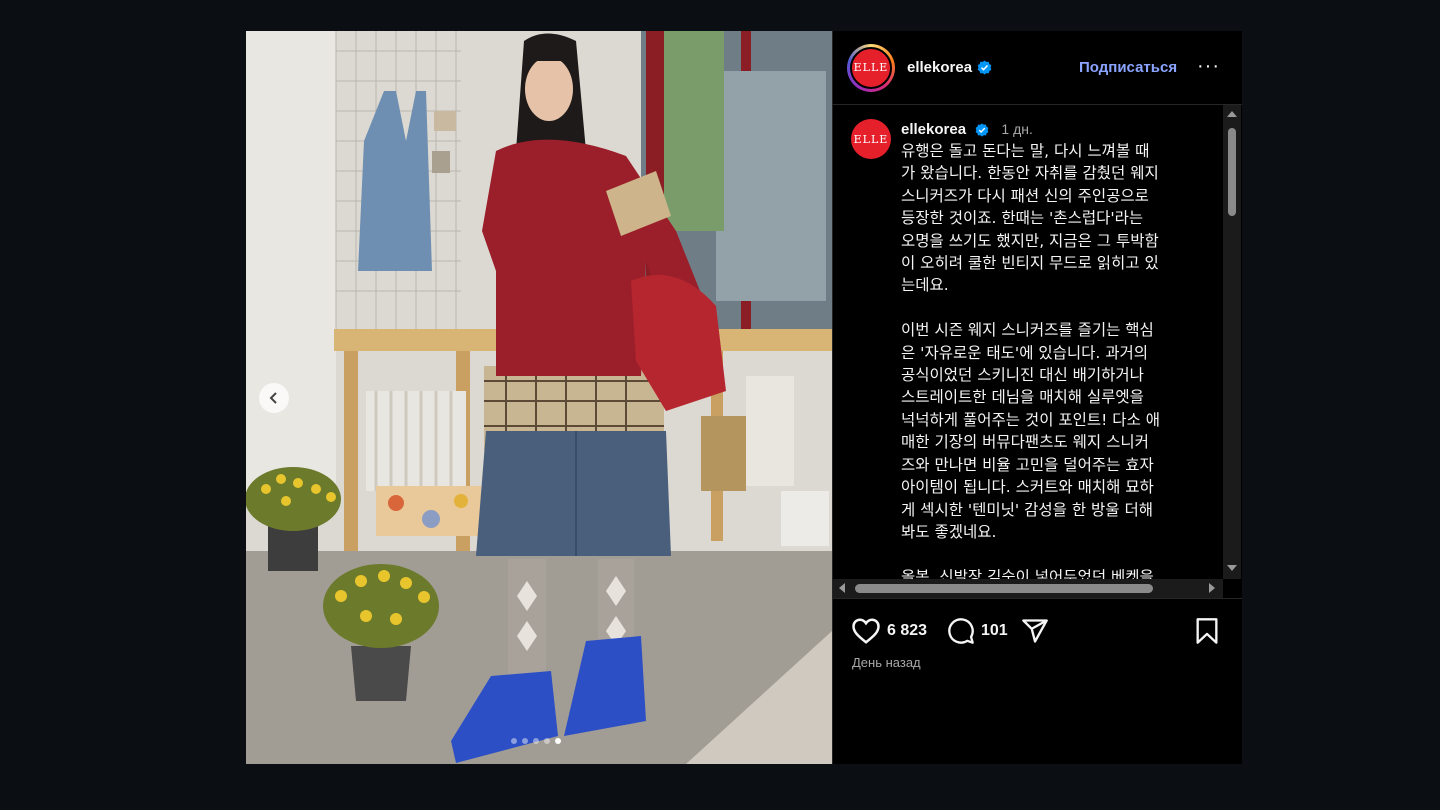  I want to click on horizontal-scrollbar, so click(1028, 588).